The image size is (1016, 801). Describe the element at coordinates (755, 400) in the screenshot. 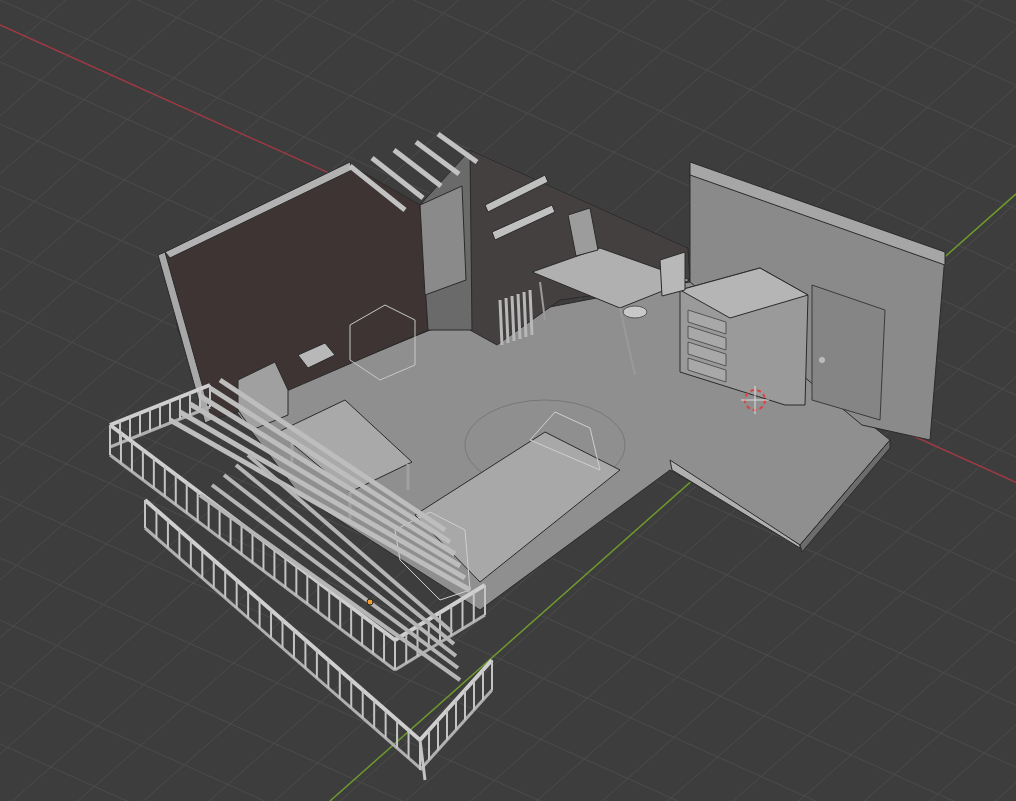

I see `3d-cursor-icon` at that location.